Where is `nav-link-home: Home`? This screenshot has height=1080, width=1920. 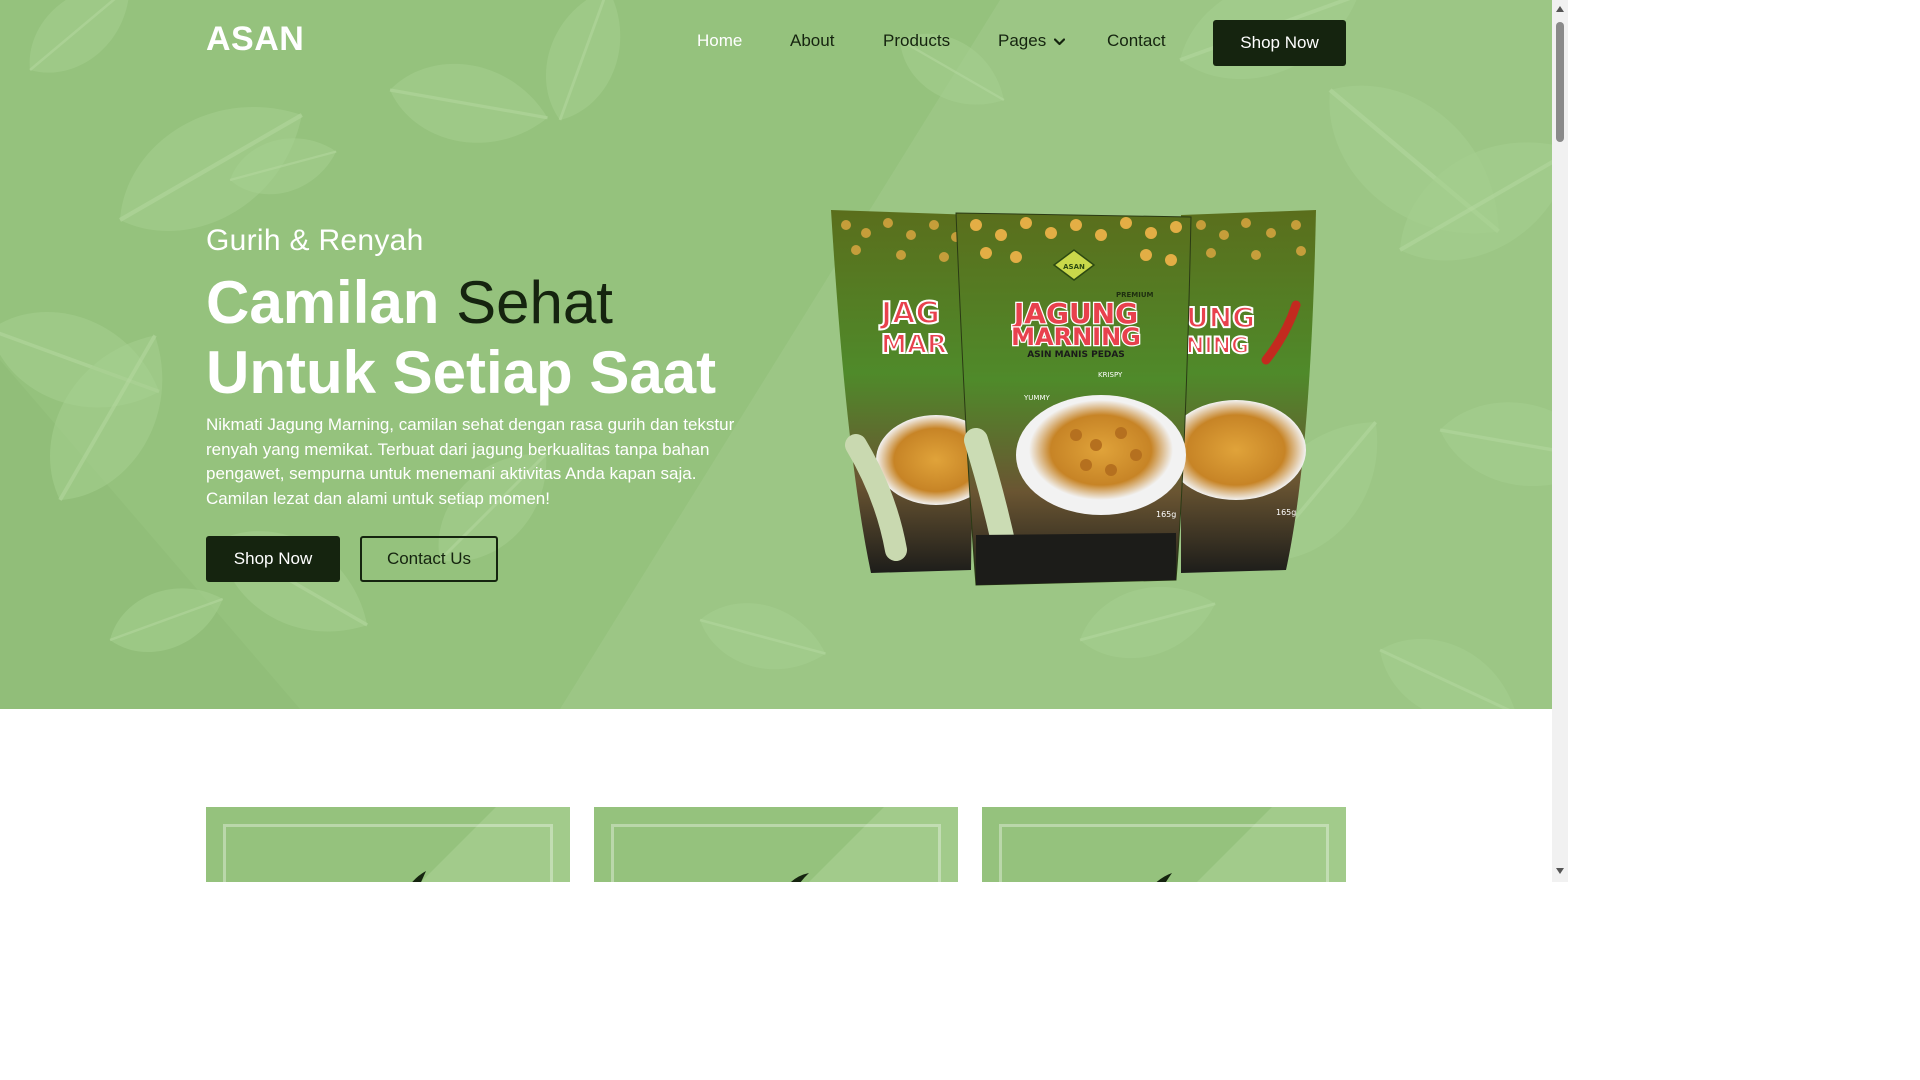 nav-link-home: Home is located at coordinates (719, 41).